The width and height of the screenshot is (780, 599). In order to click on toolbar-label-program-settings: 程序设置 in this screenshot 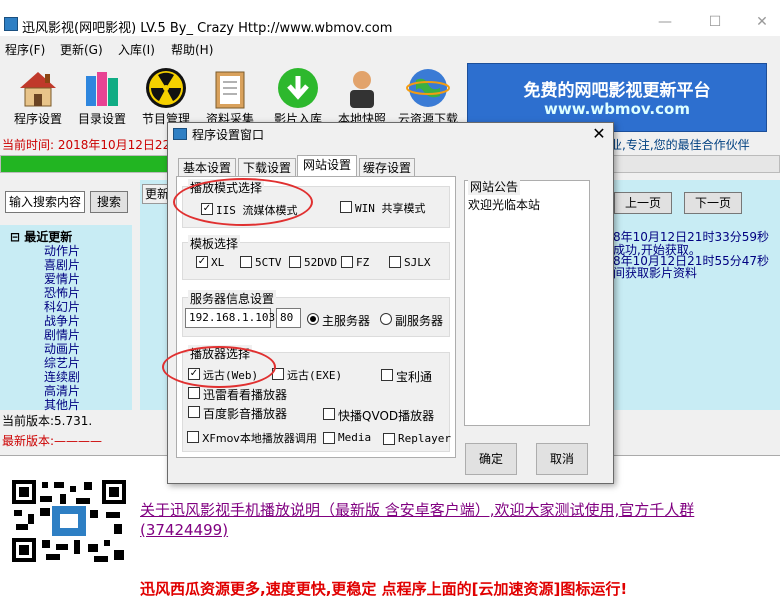, I will do `click(37, 119)`.